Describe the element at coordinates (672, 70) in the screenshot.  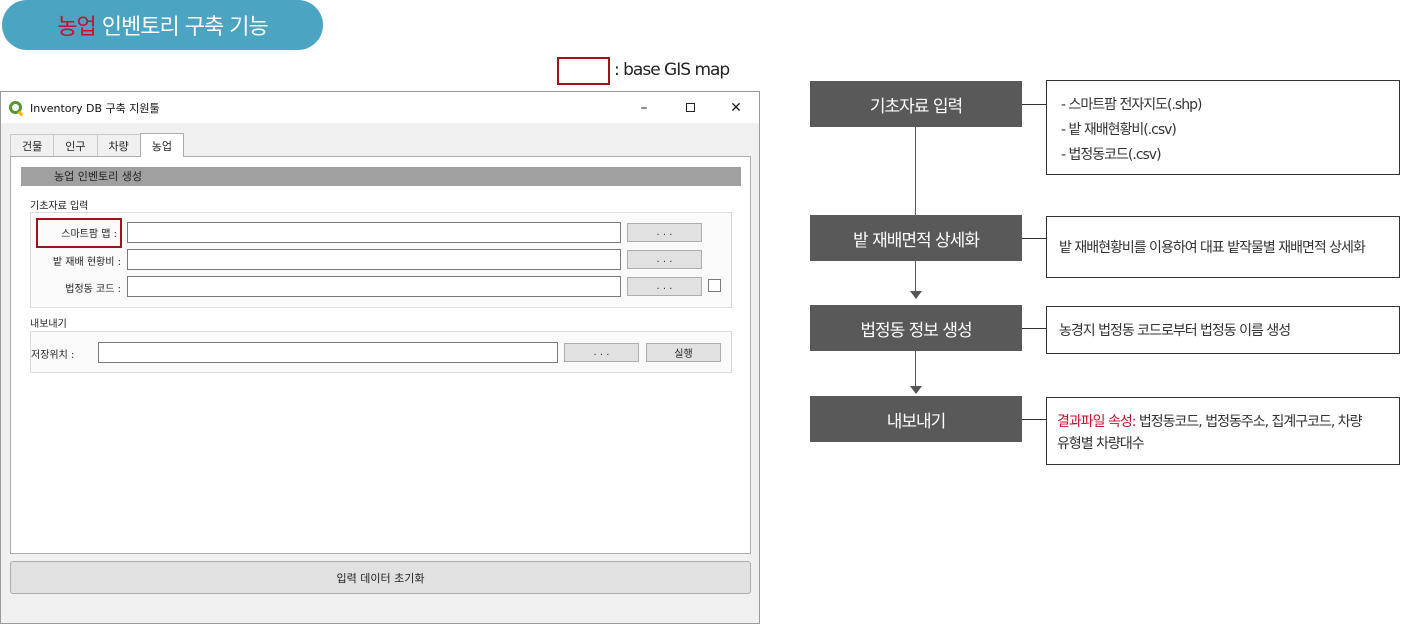
I see `legend-label: : base GIS map` at that location.